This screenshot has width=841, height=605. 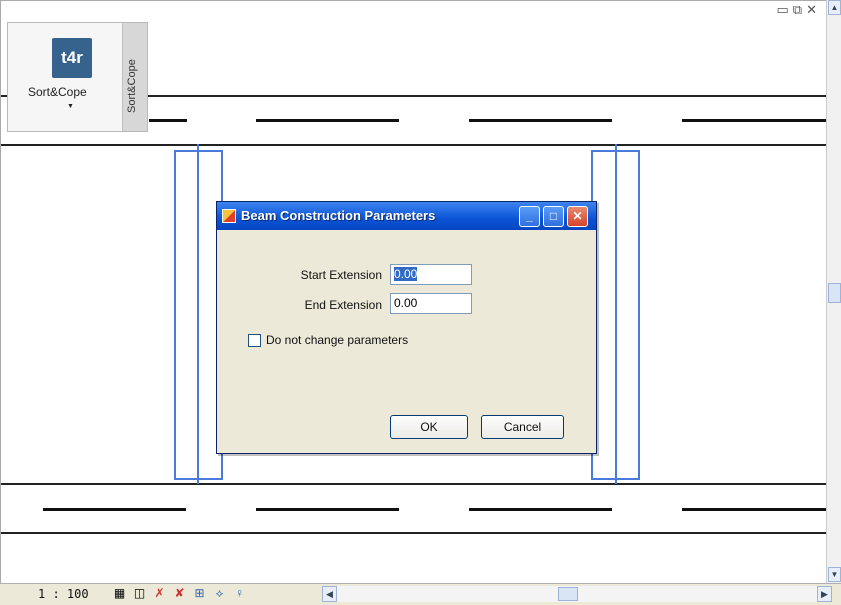 I want to click on column-centerline-right, so click(x=616, y=314).